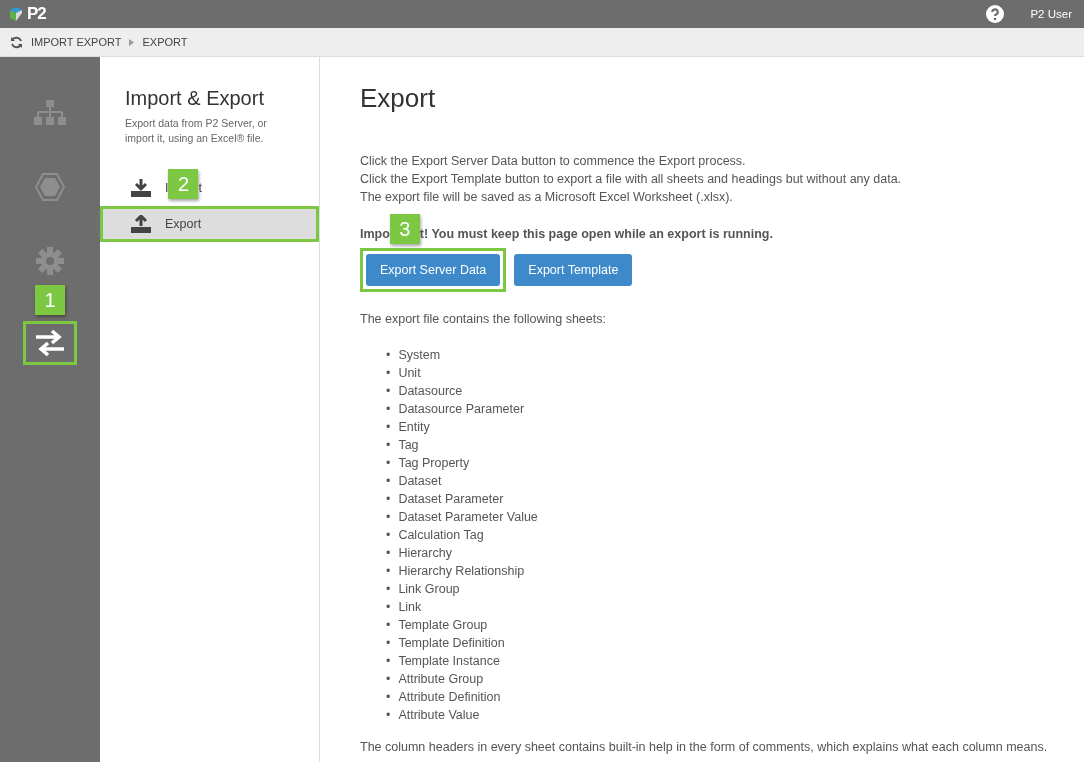  What do you see at coordinates (196, 131) in the screenshot?
I see `panel-description: Export data from P2 Server, or import it, using an Excel® file.` at bounding box center [196, 131].